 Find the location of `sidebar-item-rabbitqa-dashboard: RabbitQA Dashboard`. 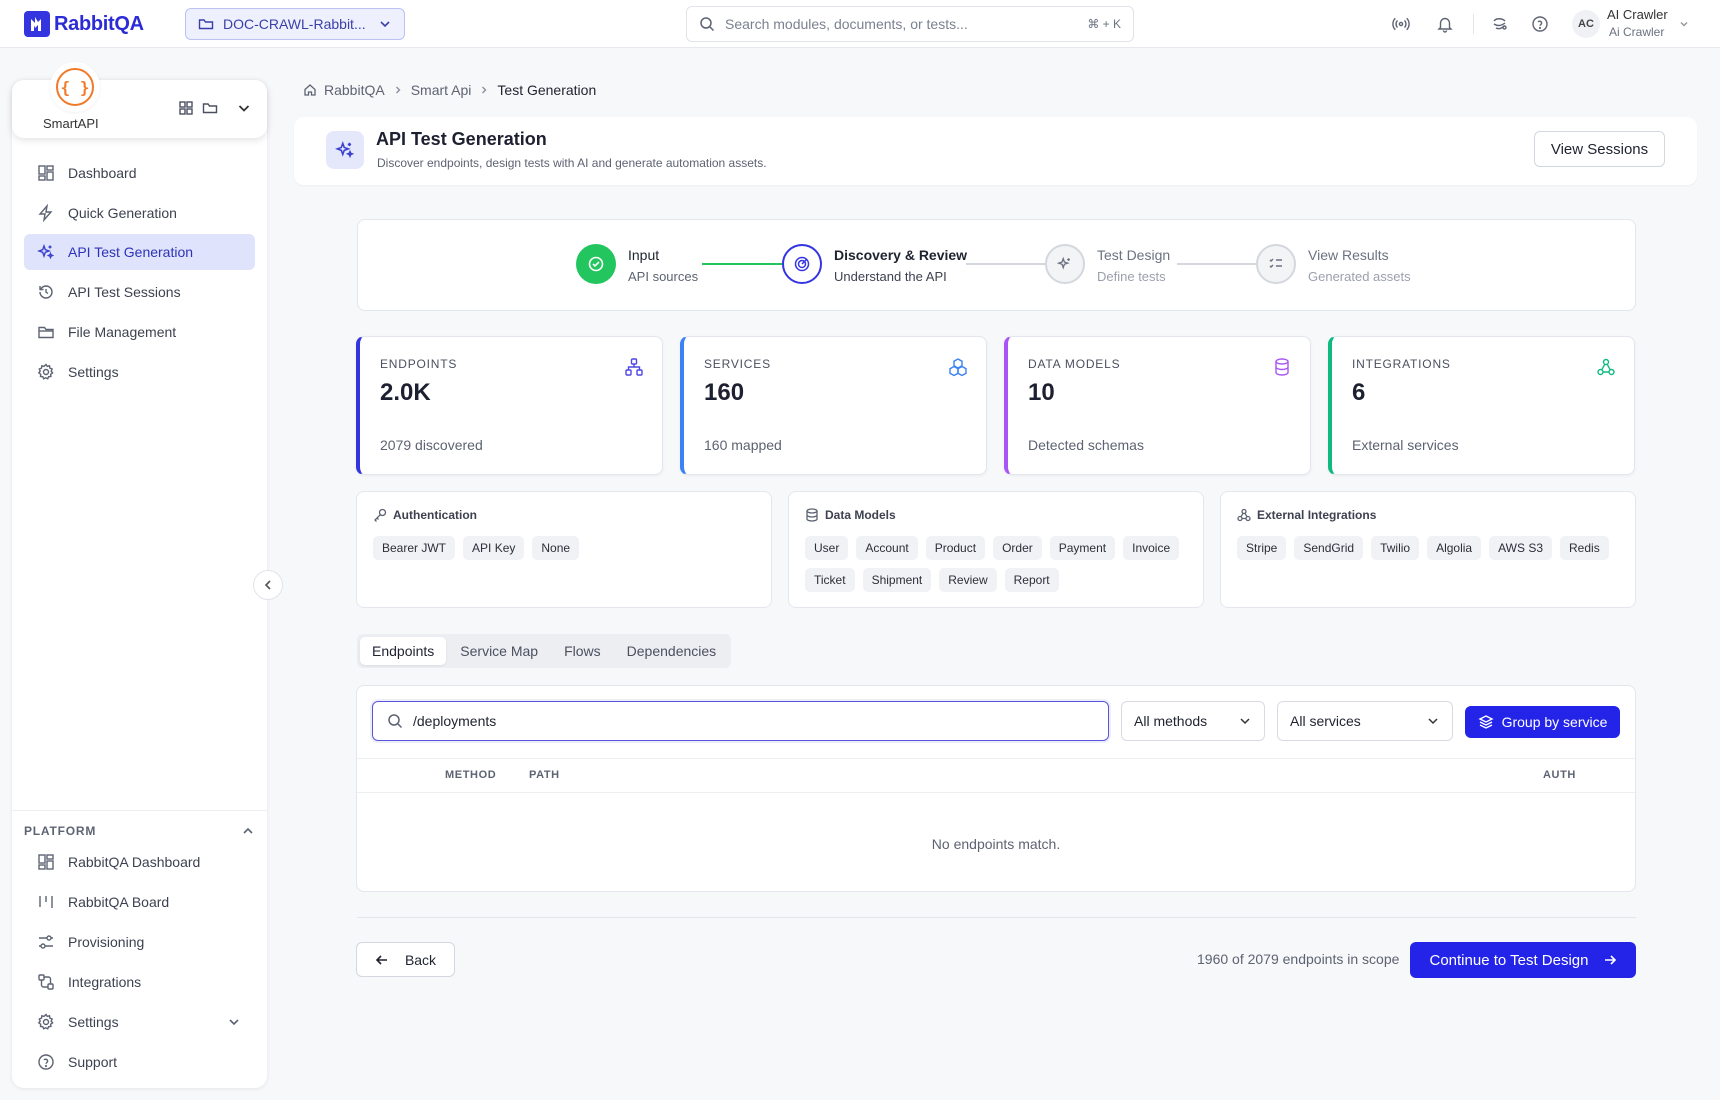

sidebar-item-rabbitqa-dashboard: RabbitQA Dashboard is located at coordinates (139, 862).